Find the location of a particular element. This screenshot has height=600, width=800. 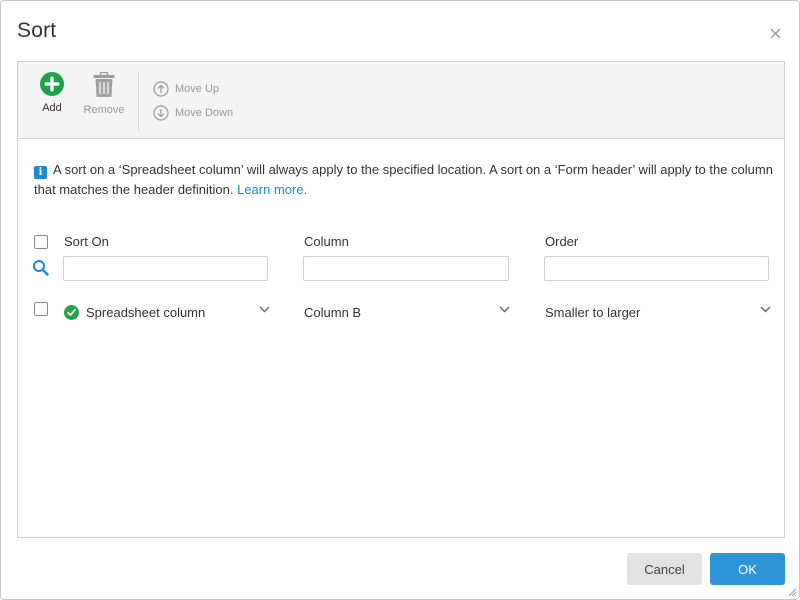

order-value: Smaller to larger is located at coordinates (593, 312).